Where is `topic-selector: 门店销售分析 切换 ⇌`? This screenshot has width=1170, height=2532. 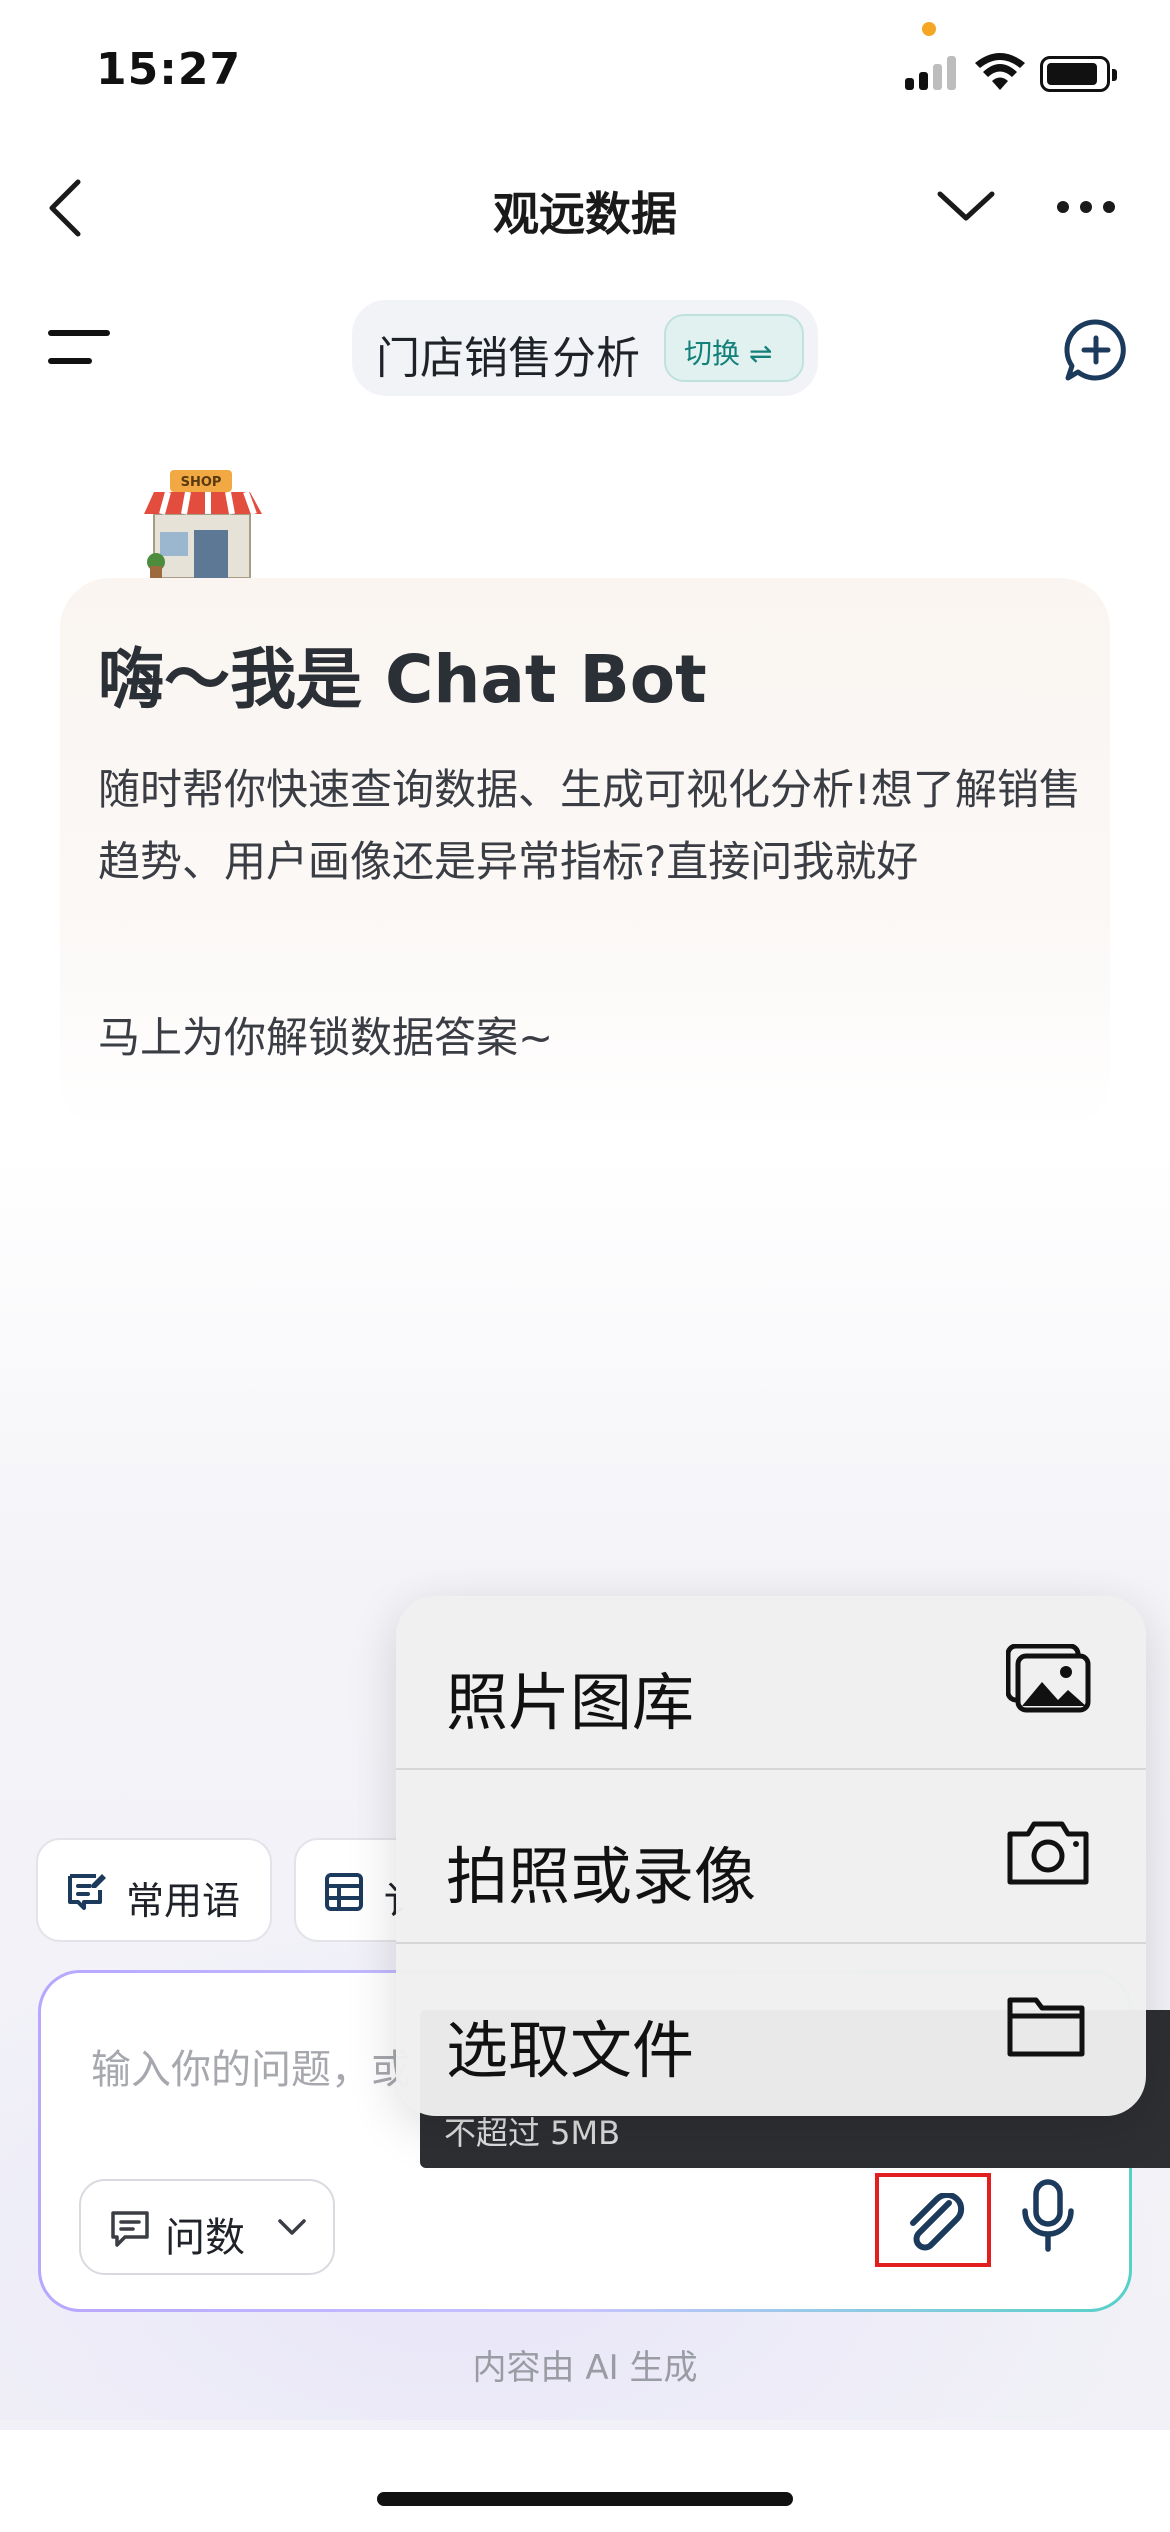
topic-selector: 门店销售分析 切换 ⇌ is located at coordinates (585, 348).